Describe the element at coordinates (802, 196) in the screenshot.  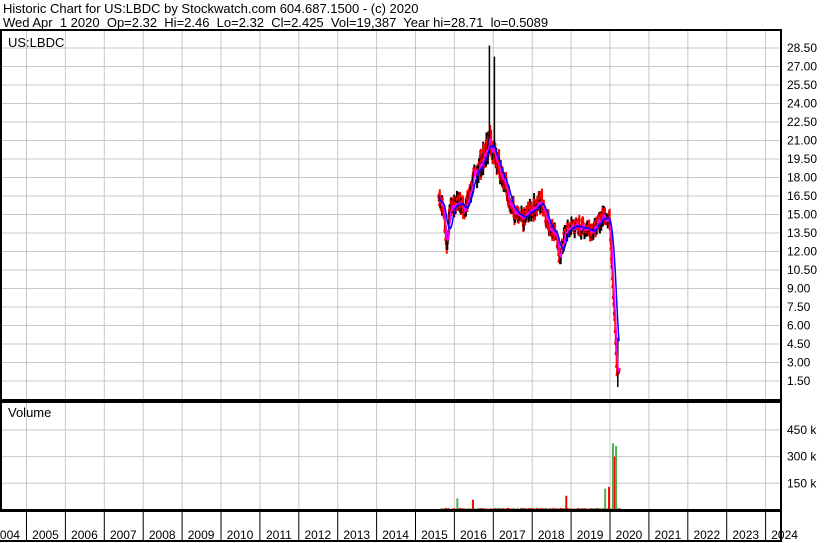
I see `price-tick-label: 16.50` at that location.